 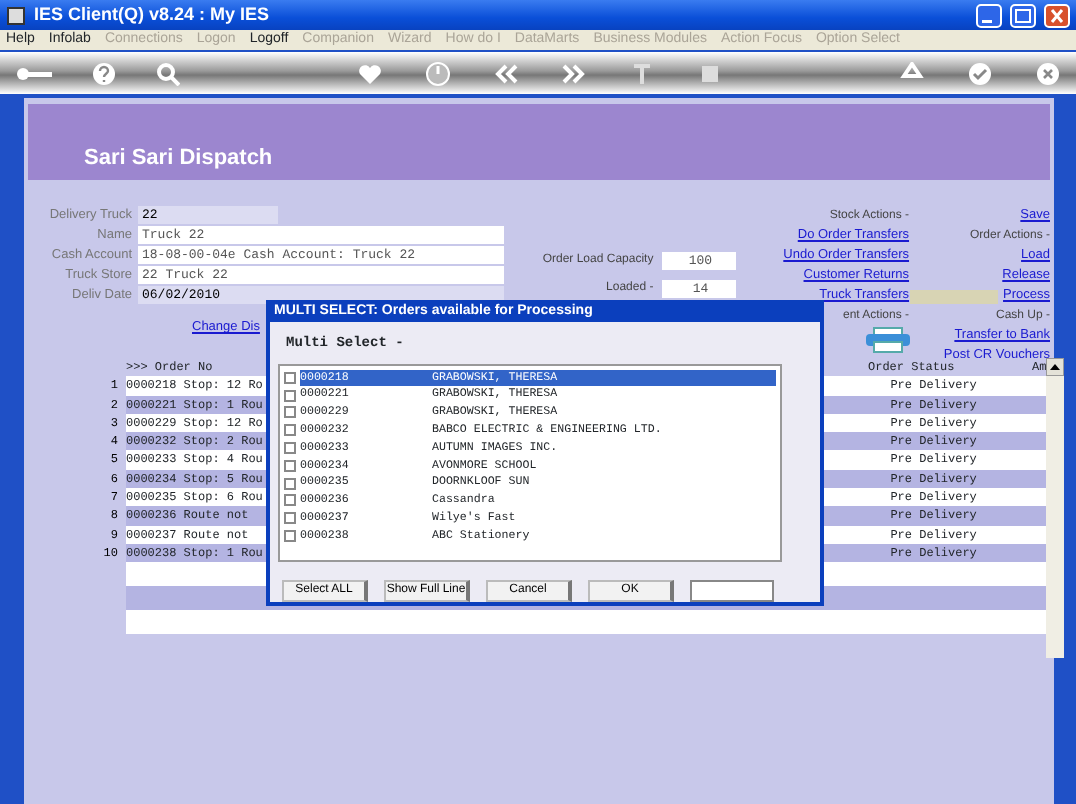 I want to click on check-icon, so click(x=980, y=73).